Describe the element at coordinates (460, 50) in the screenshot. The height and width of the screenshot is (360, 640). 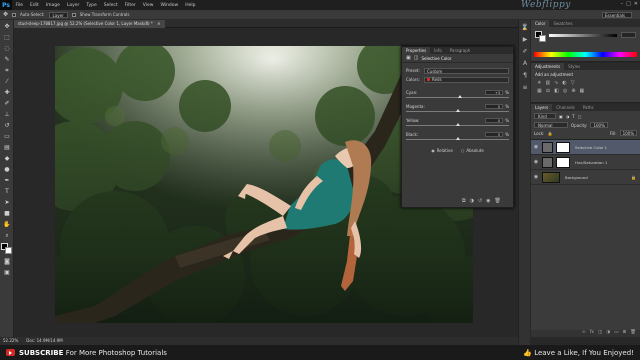
I see `tab-paragraph: Paragraph` at that location.